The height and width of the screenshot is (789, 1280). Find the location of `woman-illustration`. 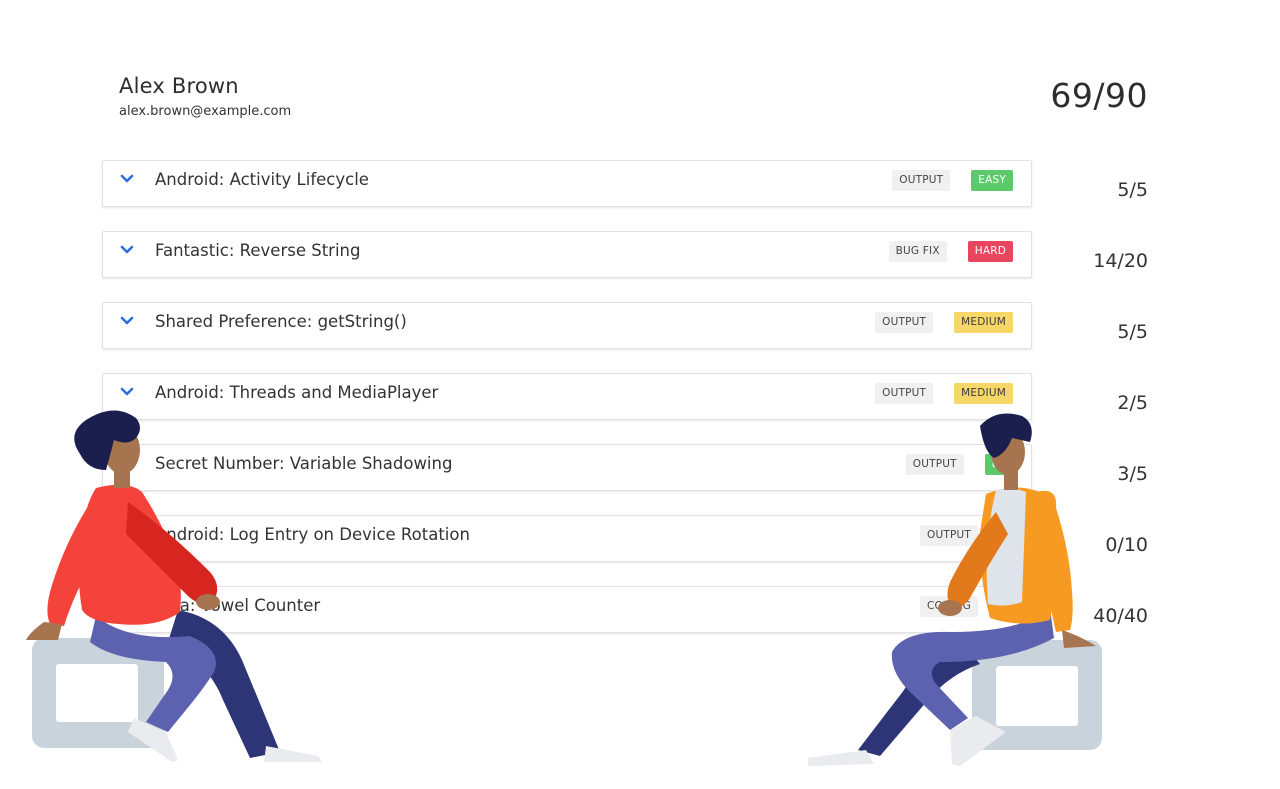

woman-illustration is located at coordinates (174, 586).